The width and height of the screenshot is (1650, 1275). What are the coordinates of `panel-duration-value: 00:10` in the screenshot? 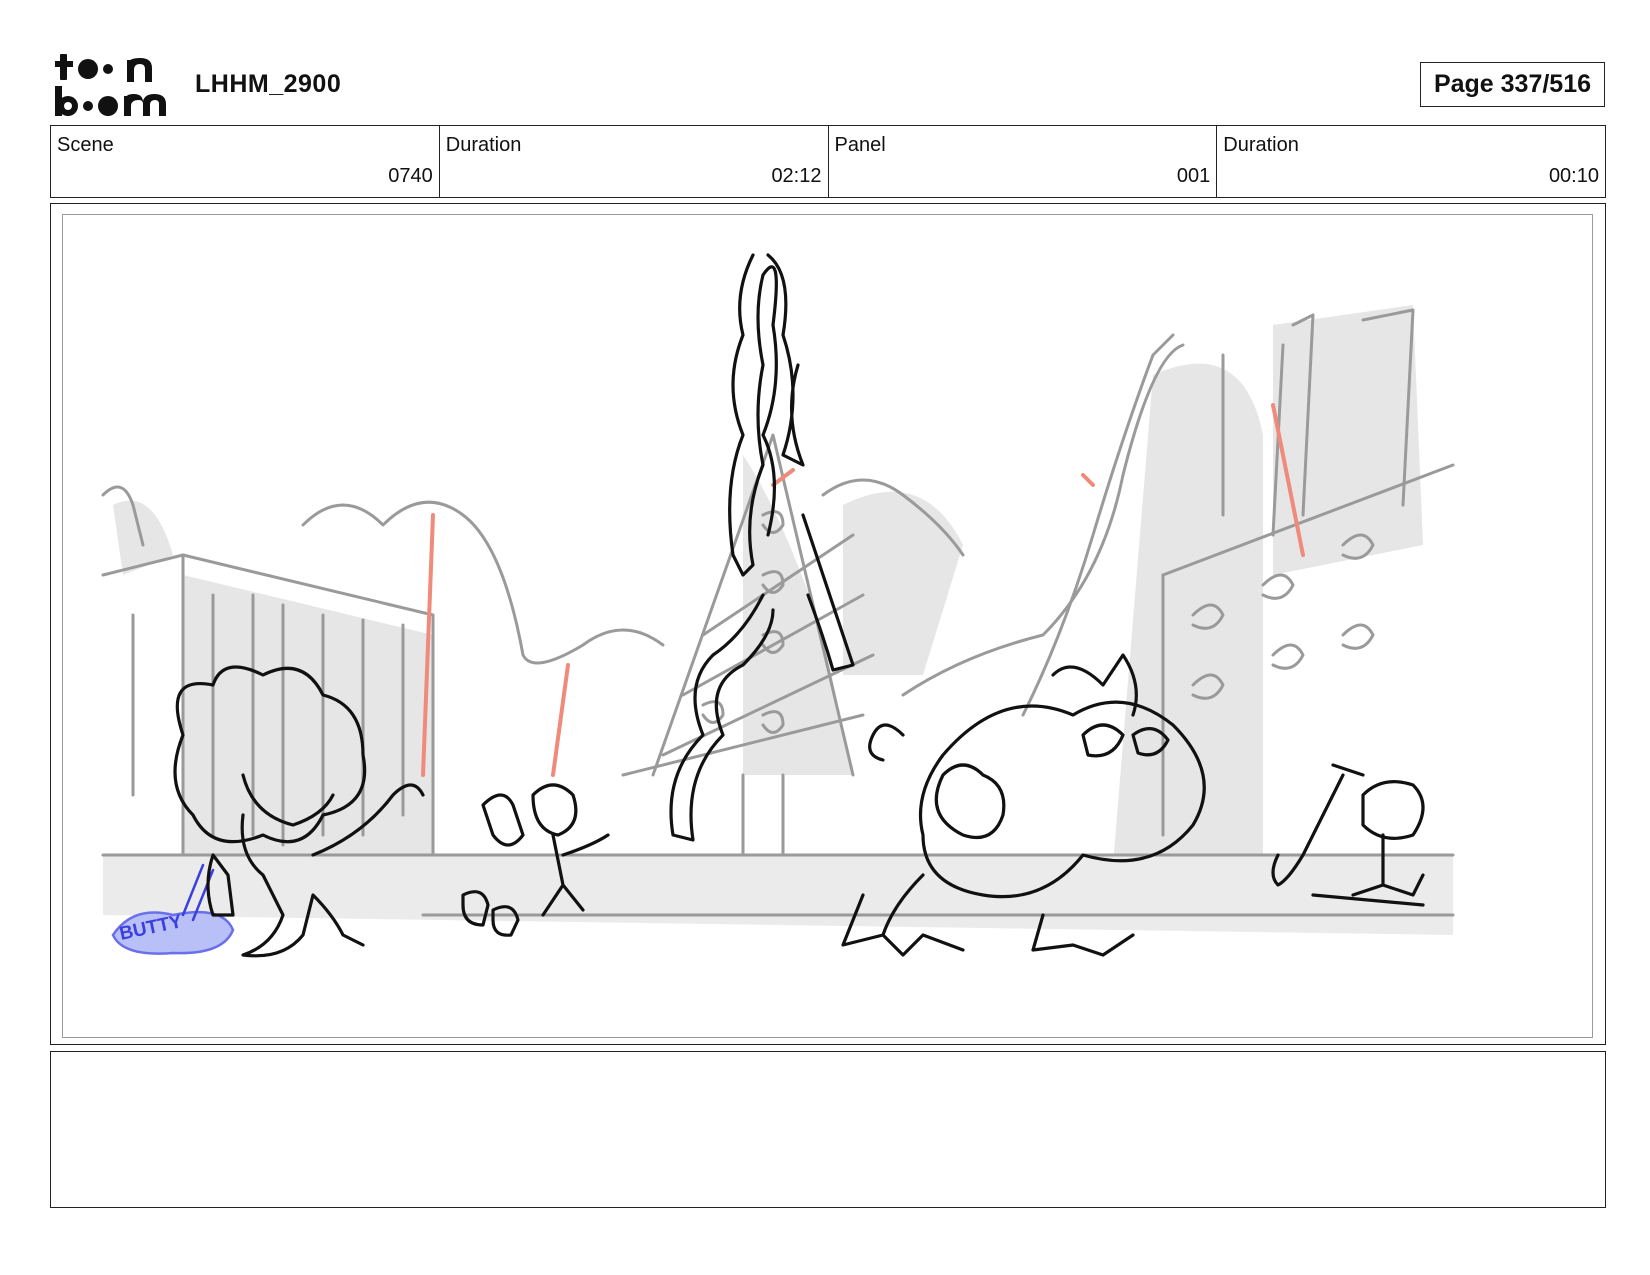 It's located at (1573, 176).